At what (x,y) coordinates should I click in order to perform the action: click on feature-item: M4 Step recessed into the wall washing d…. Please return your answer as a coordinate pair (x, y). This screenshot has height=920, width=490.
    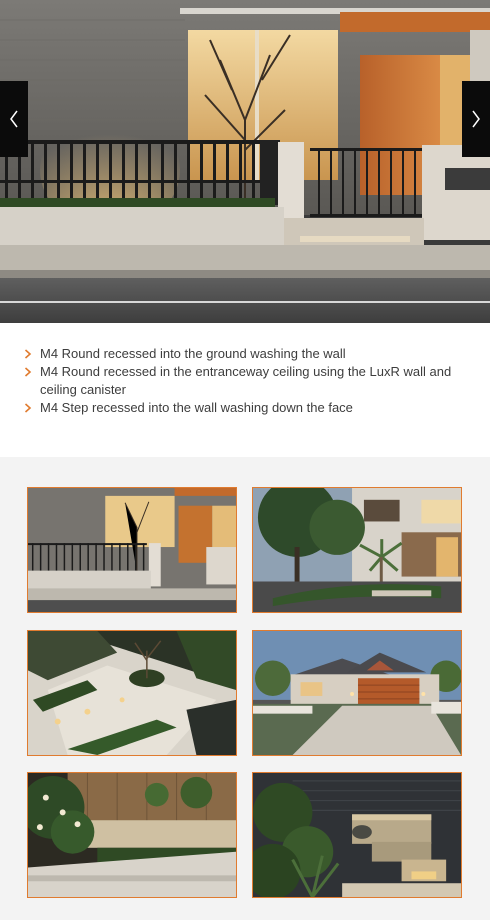
    Looking at the image, I should click on (244, 408).